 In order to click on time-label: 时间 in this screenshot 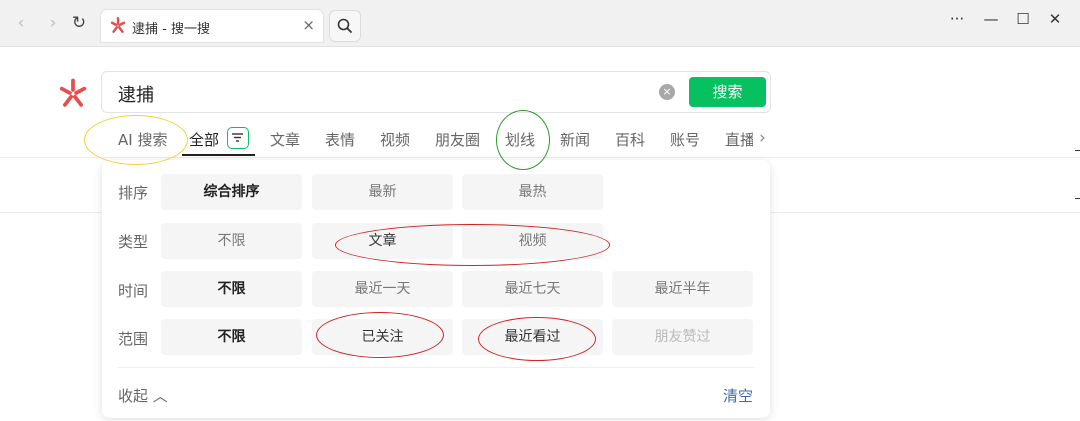, I will do `click(133, 291)`.